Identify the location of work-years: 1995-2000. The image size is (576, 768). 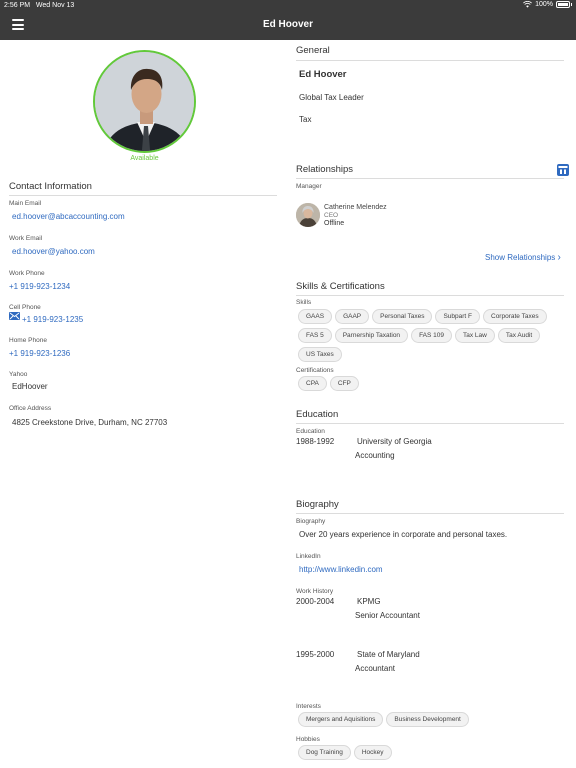
(315, 654).